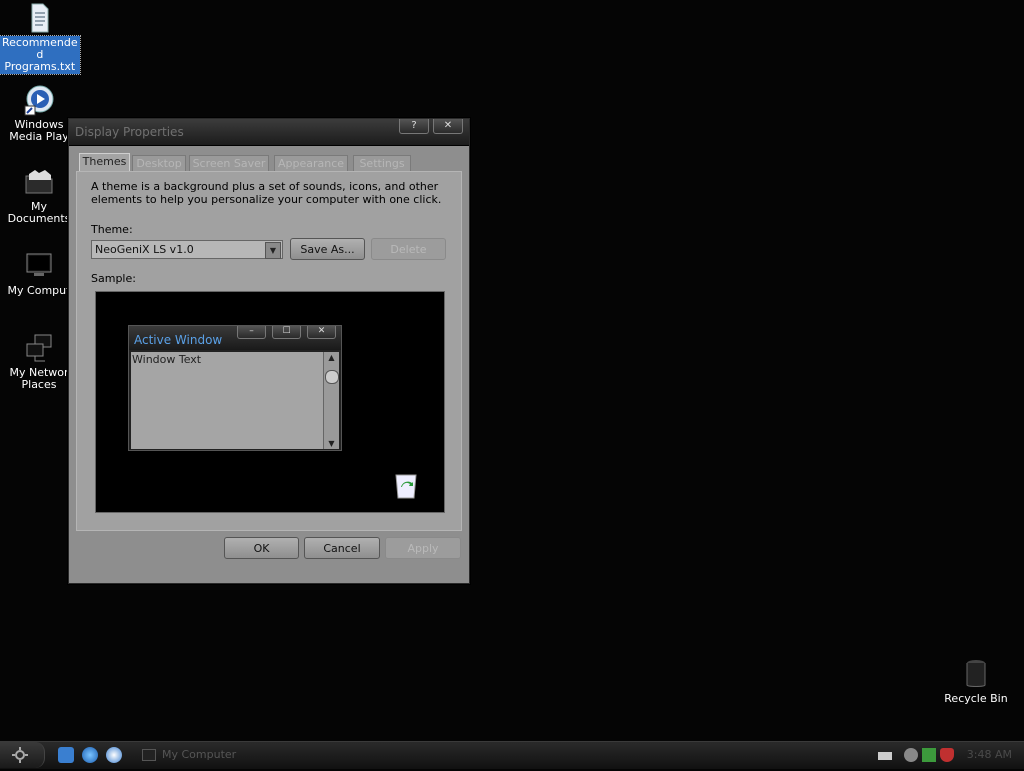 This screenshot has width=1024, height=771. I want to click on apply-button: Apply, so click(423, 548).